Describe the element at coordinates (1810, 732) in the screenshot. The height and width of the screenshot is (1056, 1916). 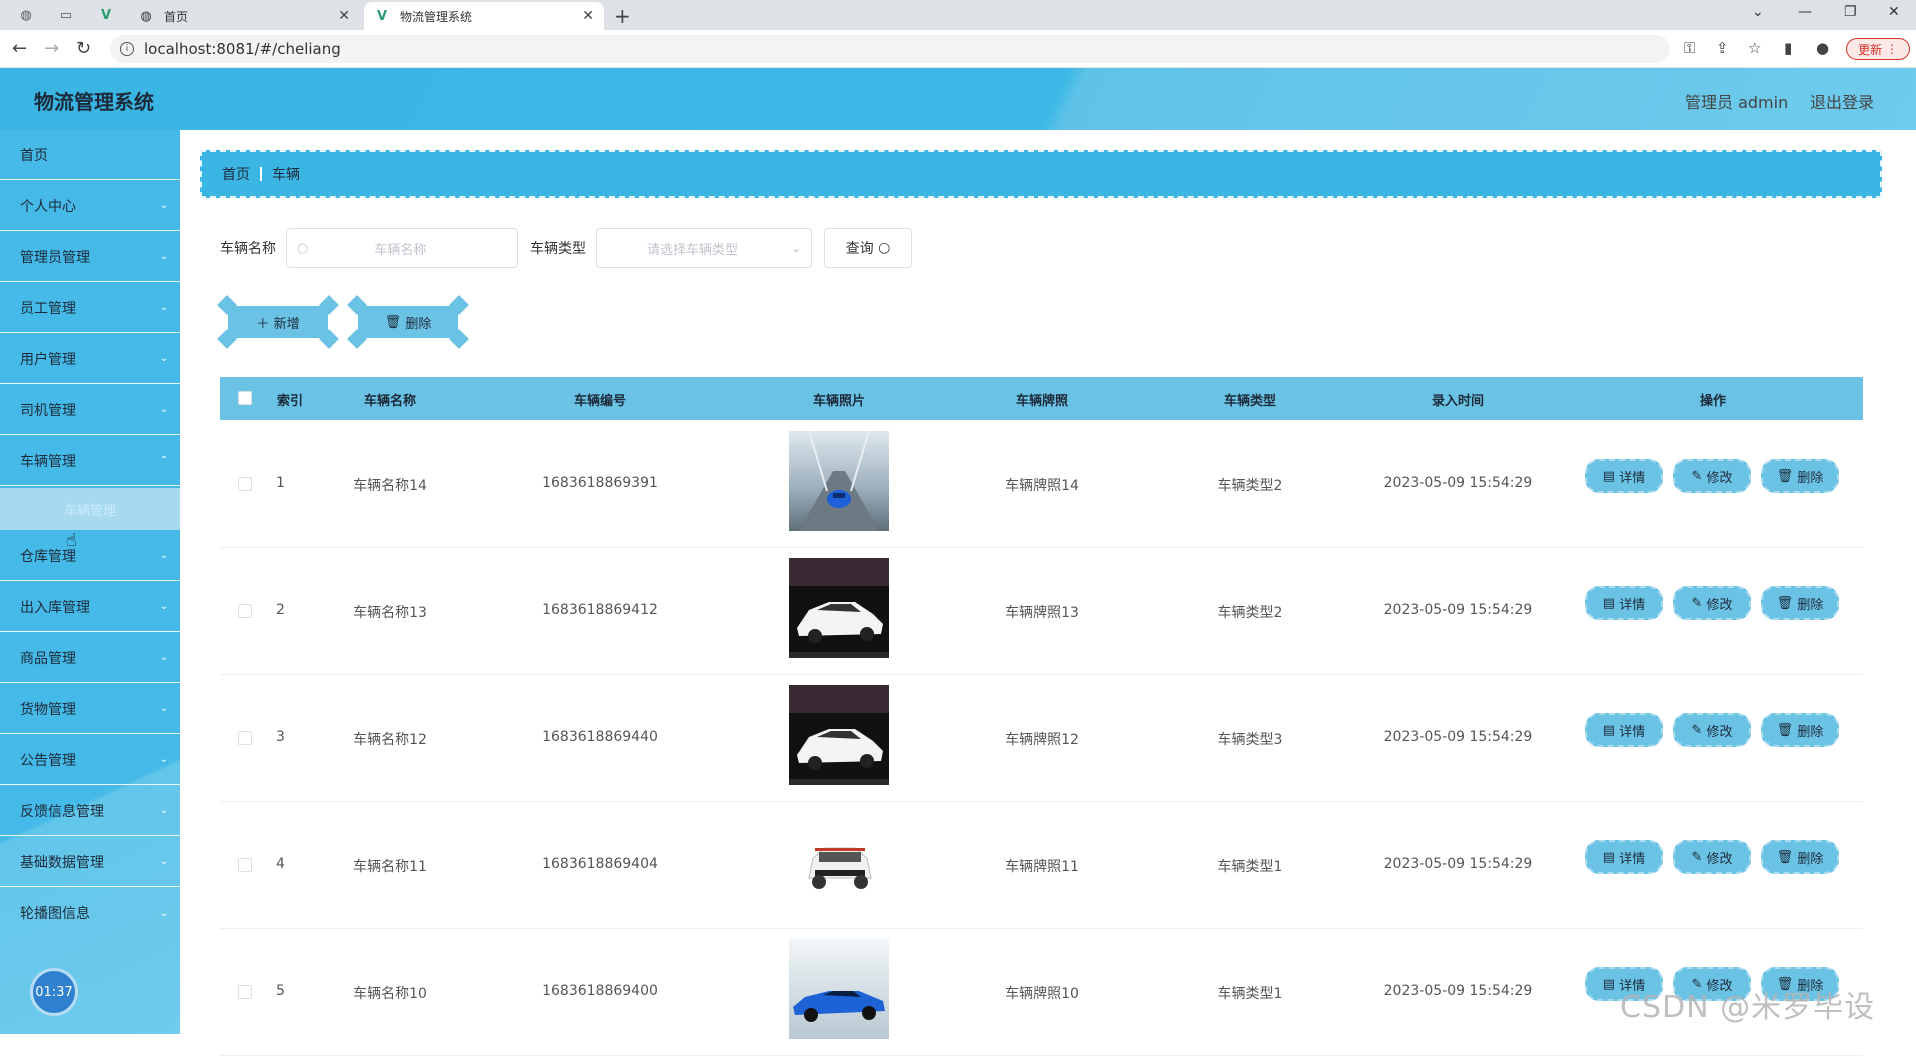
I see `delete-label: 删除` at that location.